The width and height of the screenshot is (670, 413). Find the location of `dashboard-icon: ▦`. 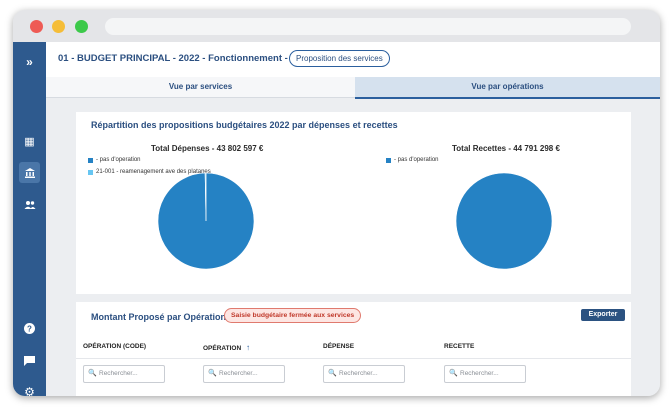

dashboard-icon: ▦ is located at coordinates (29, 141).